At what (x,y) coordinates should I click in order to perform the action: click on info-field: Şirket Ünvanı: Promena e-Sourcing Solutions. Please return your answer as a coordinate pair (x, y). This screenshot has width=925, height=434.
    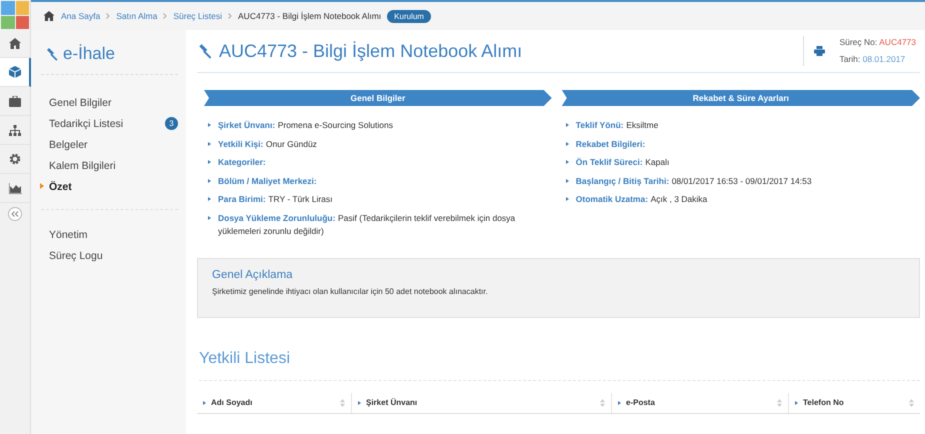
    Looking at the image, I should click on (305, 125).